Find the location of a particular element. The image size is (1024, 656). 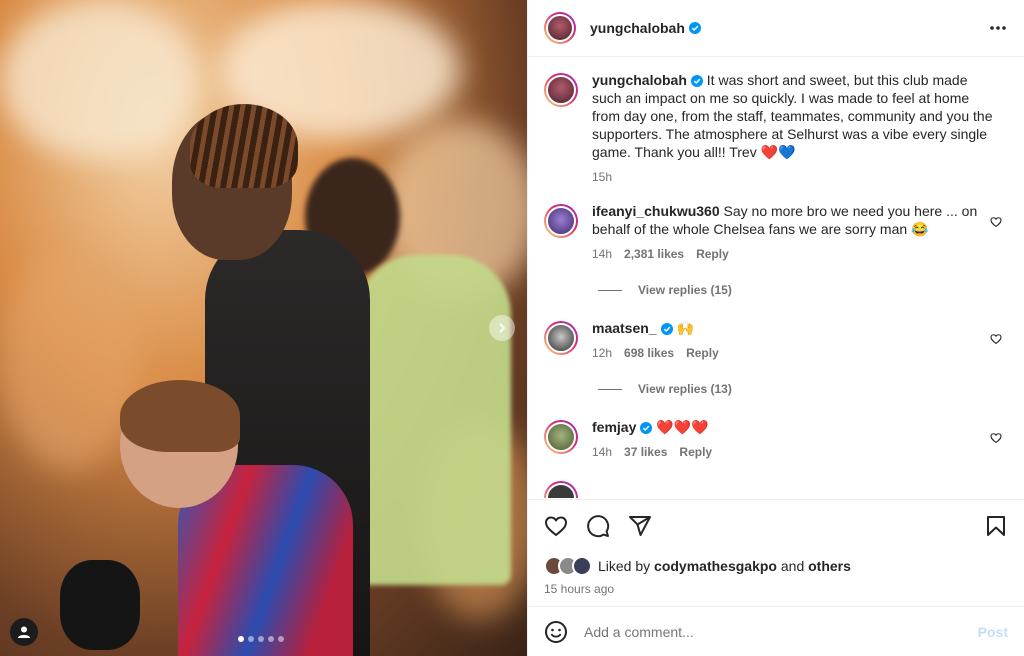

liked-by-avatars is located at coordinates (568, 566).